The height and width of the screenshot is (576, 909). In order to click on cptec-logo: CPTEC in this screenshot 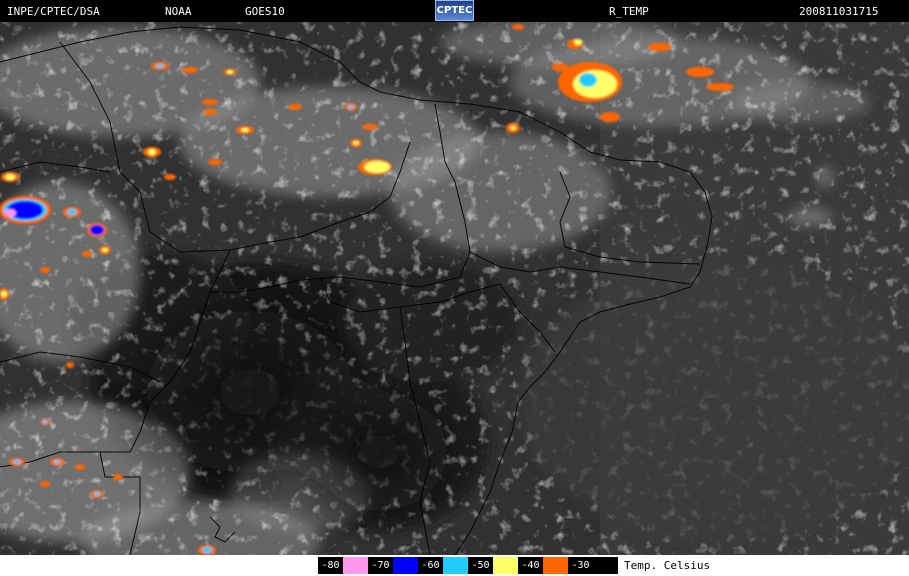, I will do `click(454, 10)`.